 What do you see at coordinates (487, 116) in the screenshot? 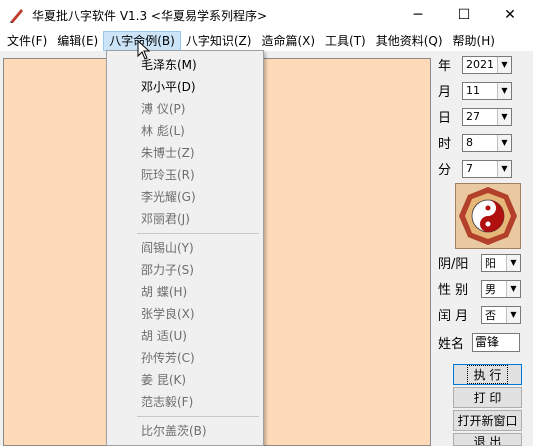
I see `day-select: 27 ▼` at bounding box center [487, 116].